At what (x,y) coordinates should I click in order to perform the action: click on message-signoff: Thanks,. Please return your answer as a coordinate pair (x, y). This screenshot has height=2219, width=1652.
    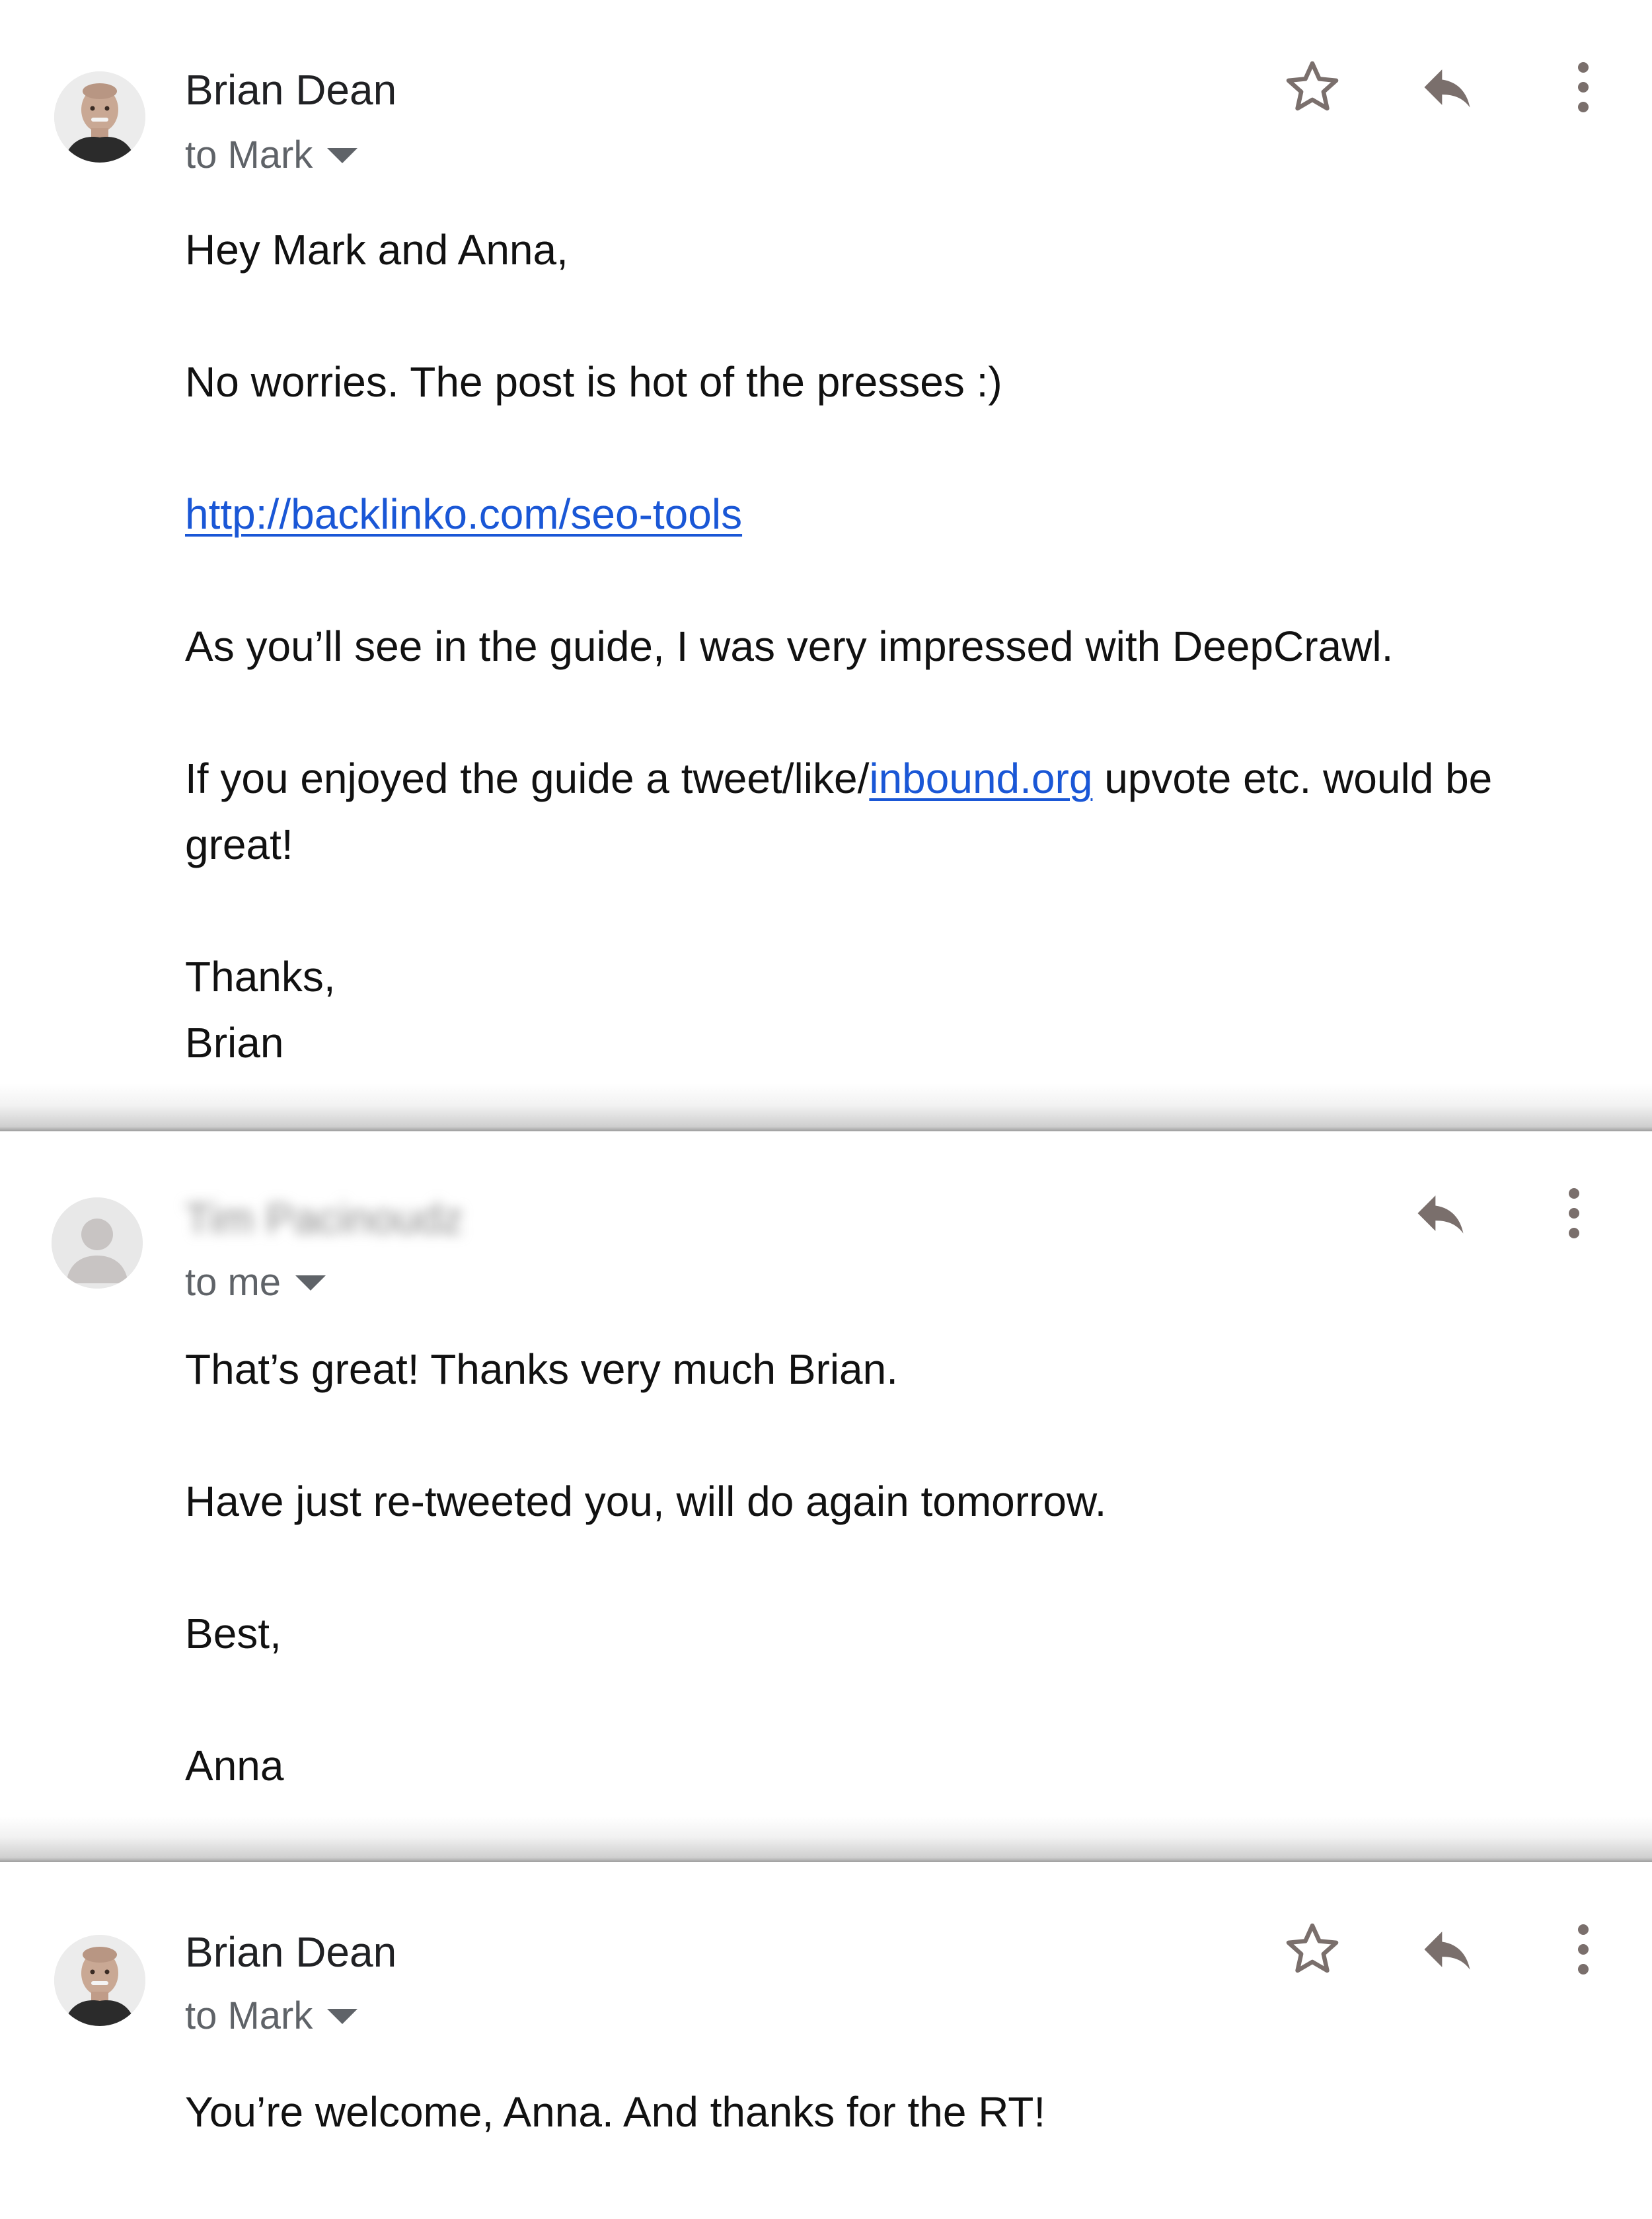
    Looking at the image, I should click on (260, 976).